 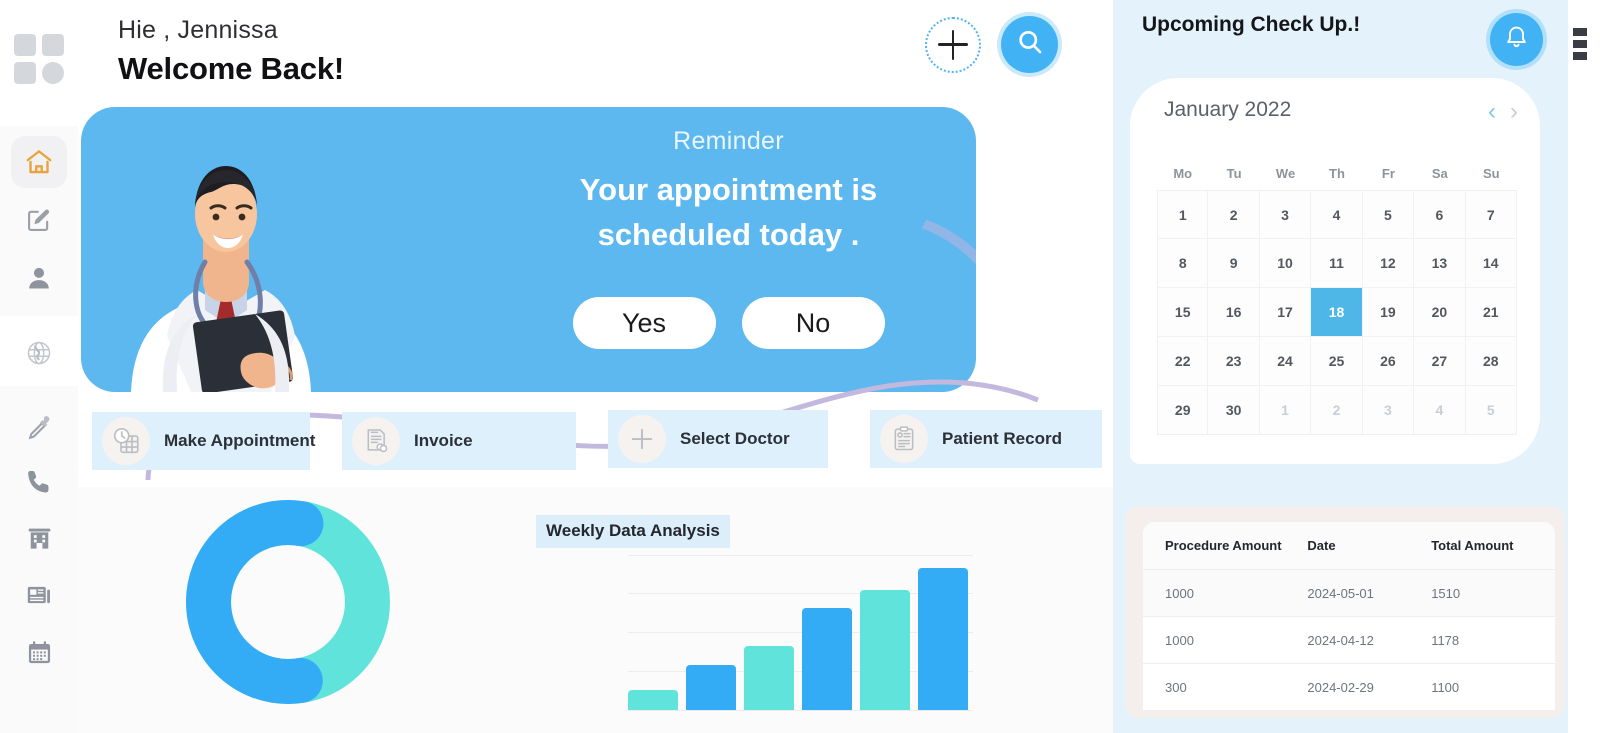 What do you see at coordinates (1349, 686) in the screenshot?
I see `table-row: 300 2024-02-29 1100` at bounding box center [1349, 686].